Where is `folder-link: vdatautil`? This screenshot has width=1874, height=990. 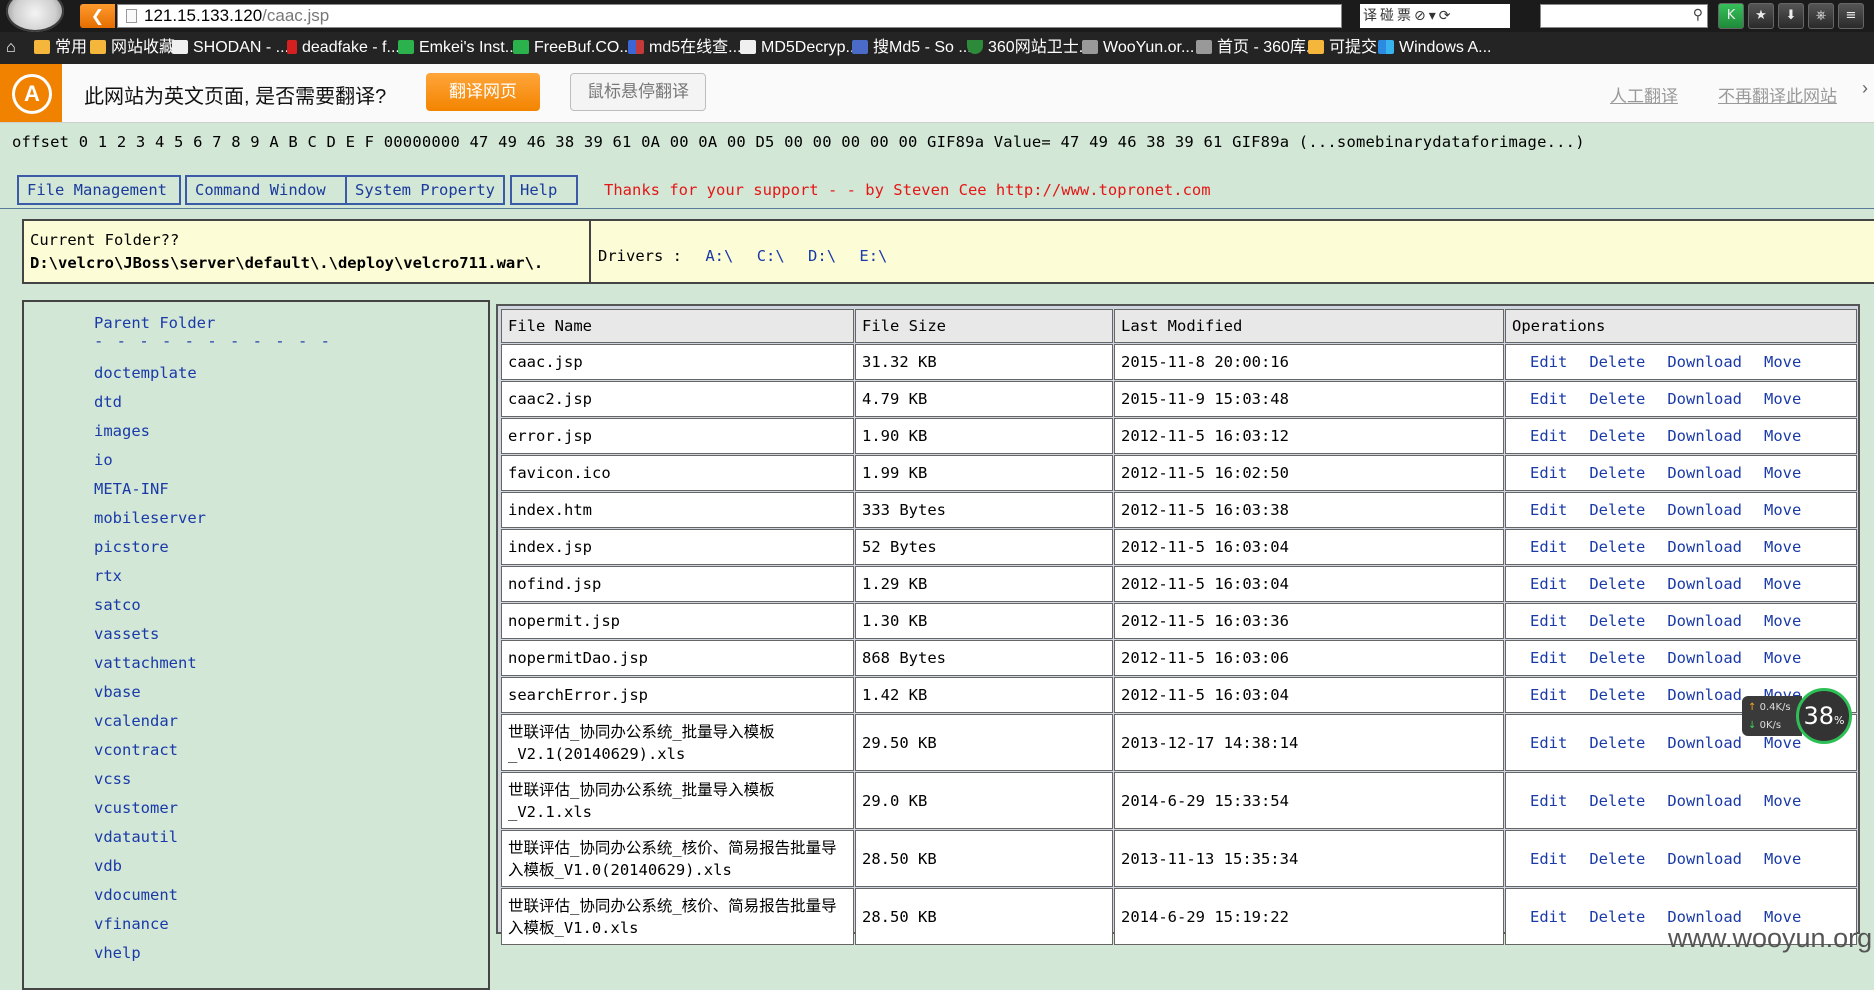
folder-link: vdatautil is located at coordinates (136, 837).